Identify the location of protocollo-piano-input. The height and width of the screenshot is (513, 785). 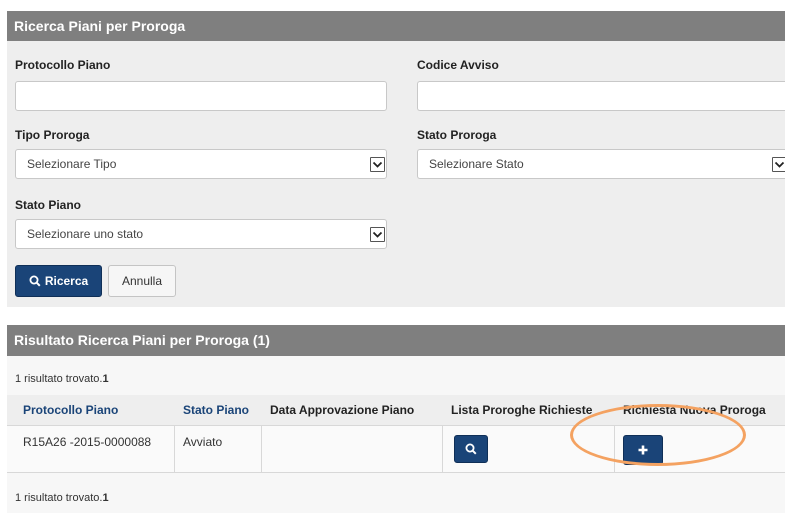
(201, 96).